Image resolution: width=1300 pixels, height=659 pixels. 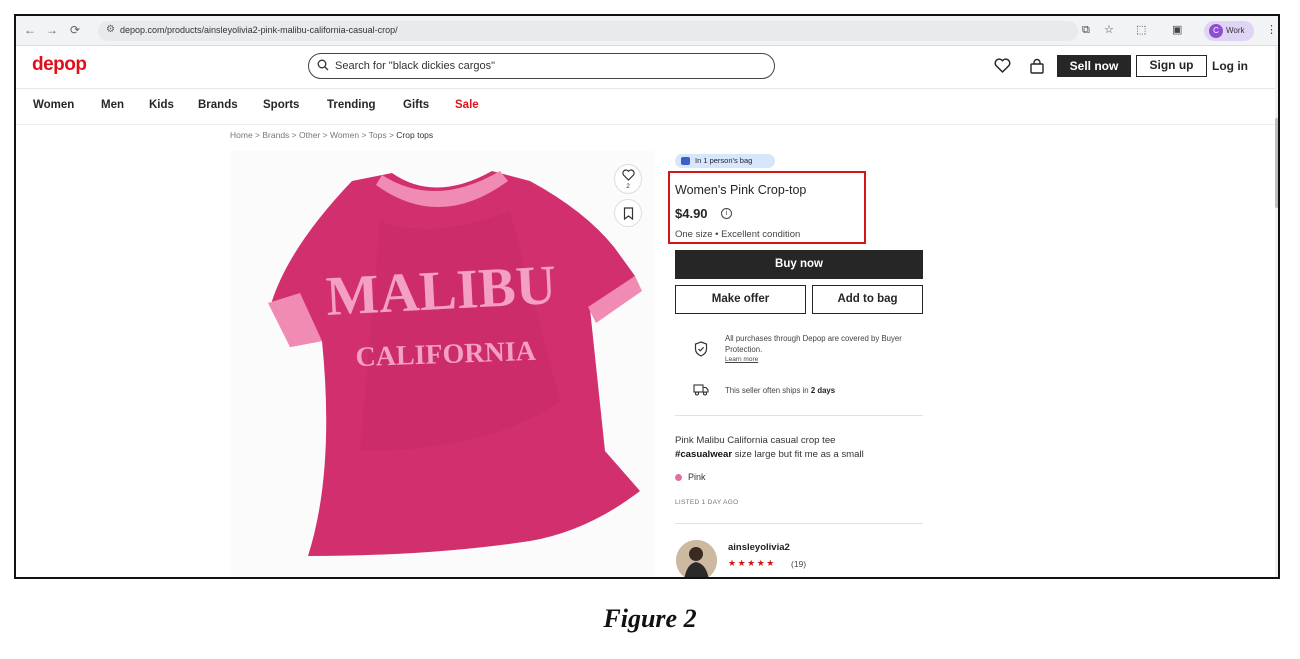 I want to click on bag-badge-icon, so click(x=685, y=161).